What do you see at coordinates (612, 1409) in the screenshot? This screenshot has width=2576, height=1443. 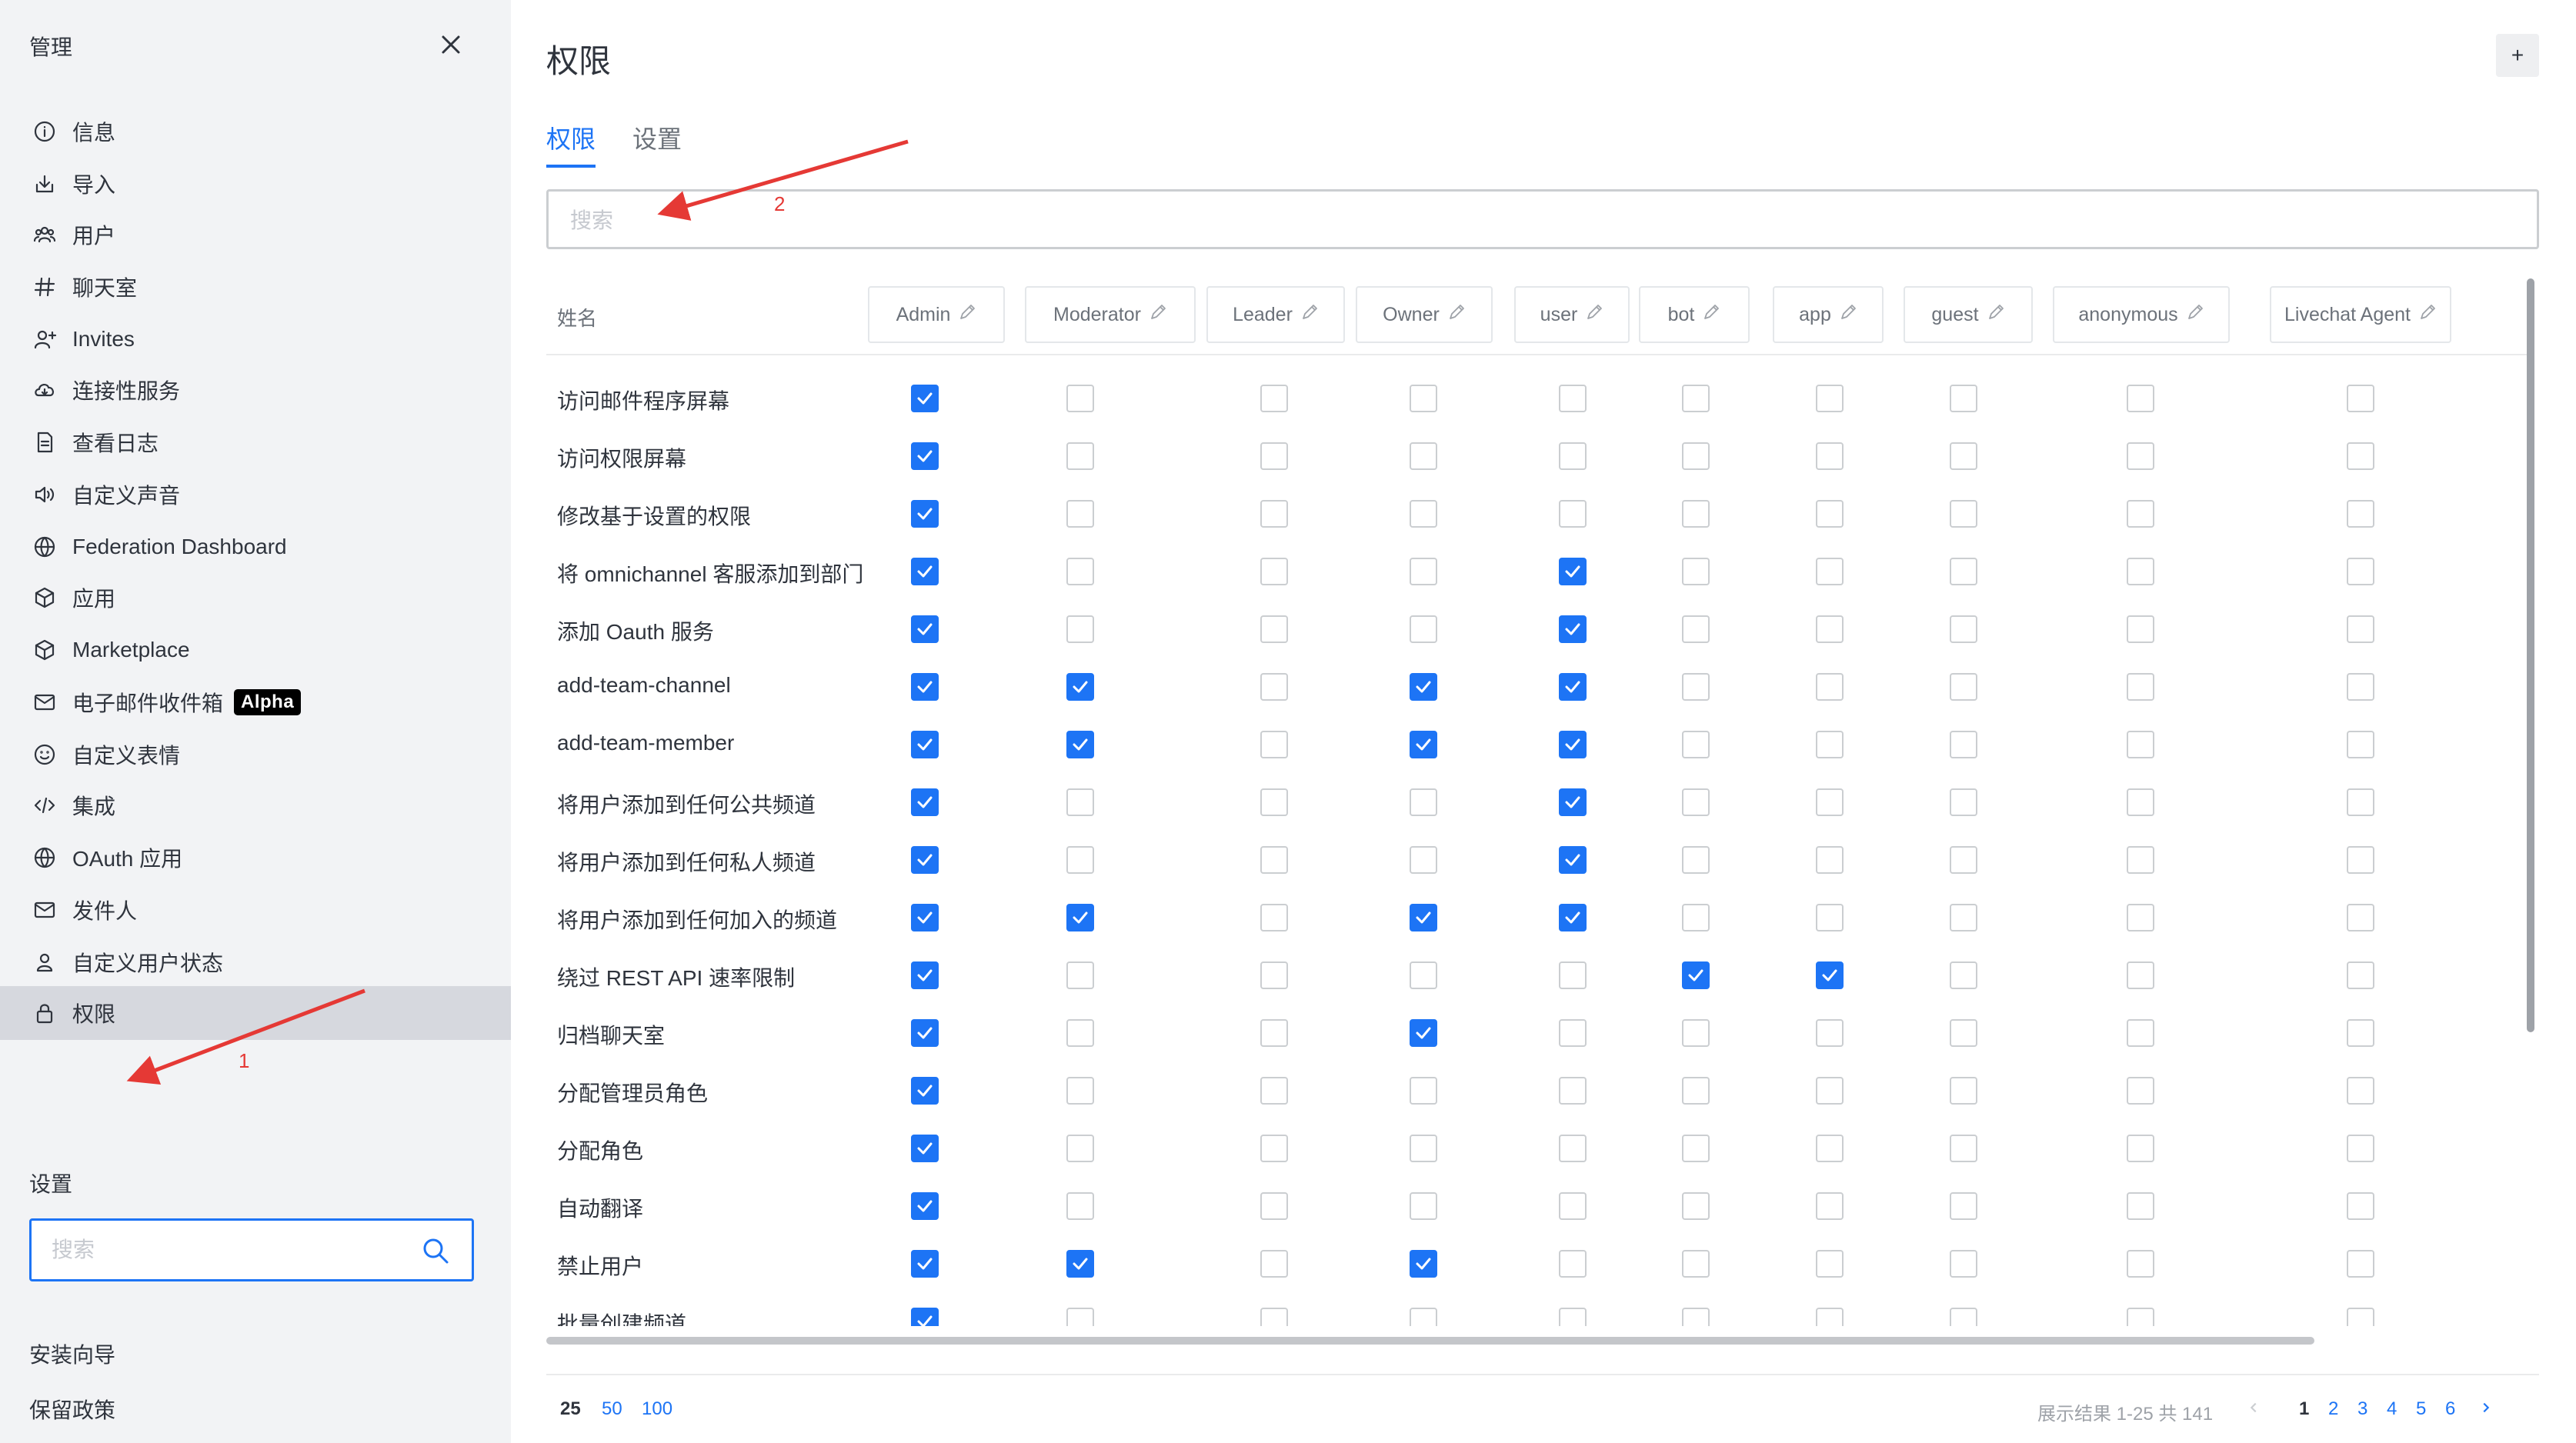 I see `items-per-page-50: 50` at bounding box center [612, 1409].